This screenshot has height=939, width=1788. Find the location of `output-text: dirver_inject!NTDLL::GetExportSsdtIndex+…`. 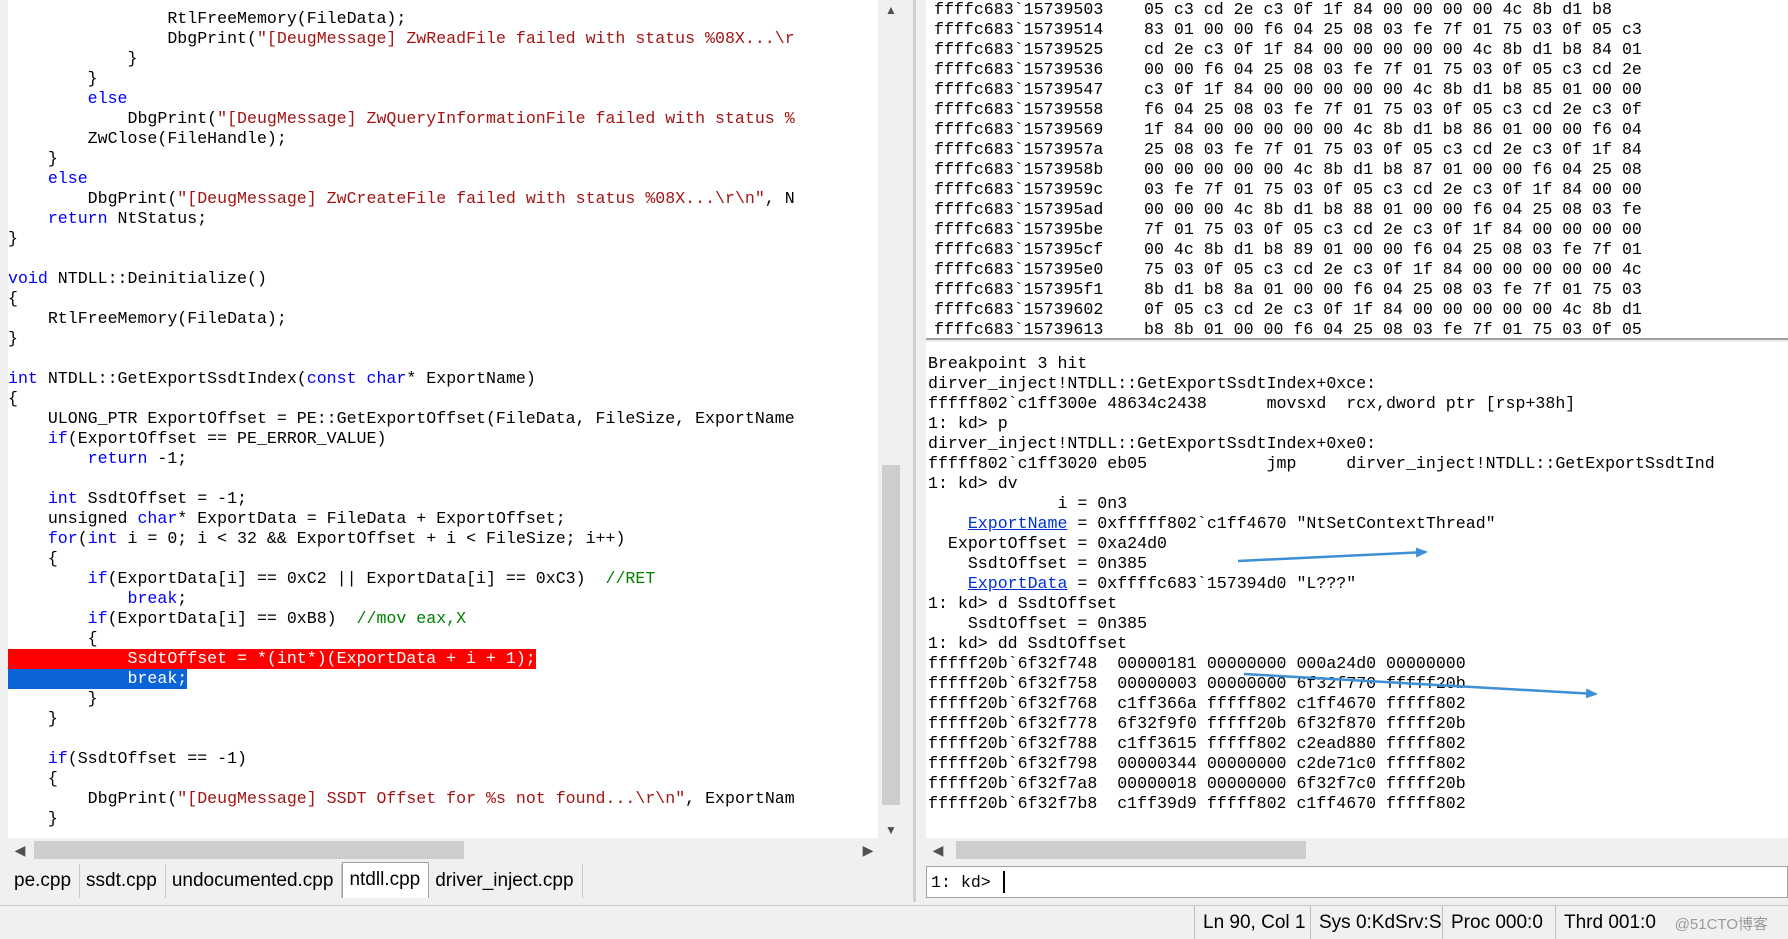

output-text: dirver_inject!NTDLL::GetExportSsdtIndex+… is located at coordinates (1152, 383).